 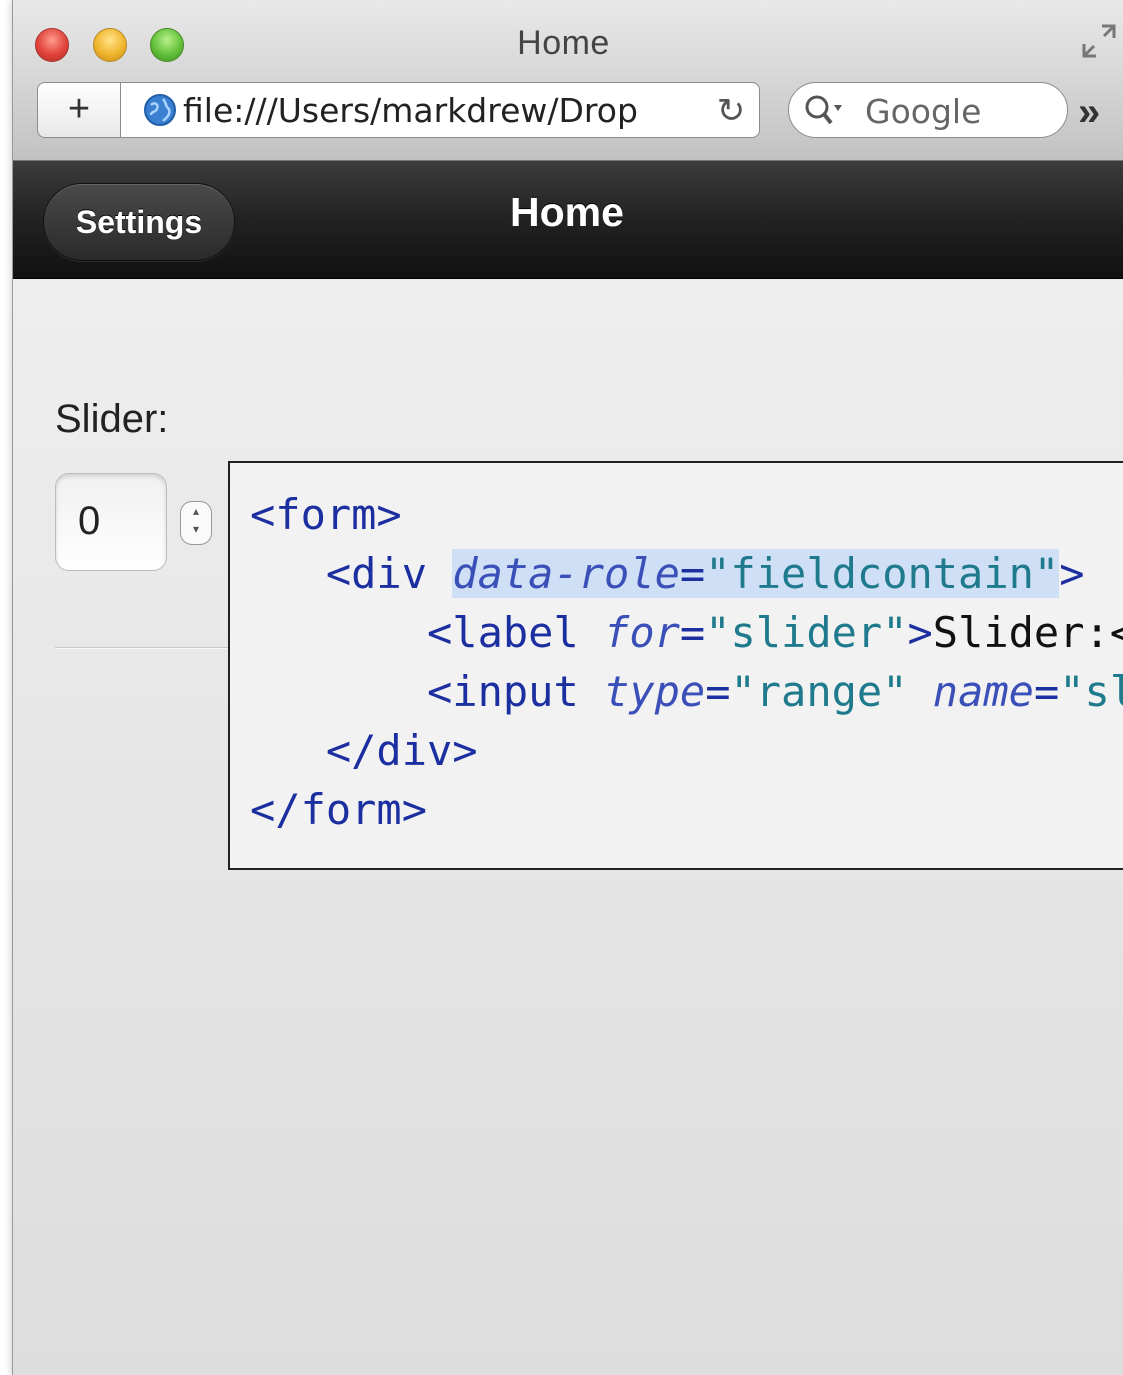 What do you see at coordinates (376, 573) in the screenshot?
I see `code-div-open: <div` at bounding box center [376, 573].